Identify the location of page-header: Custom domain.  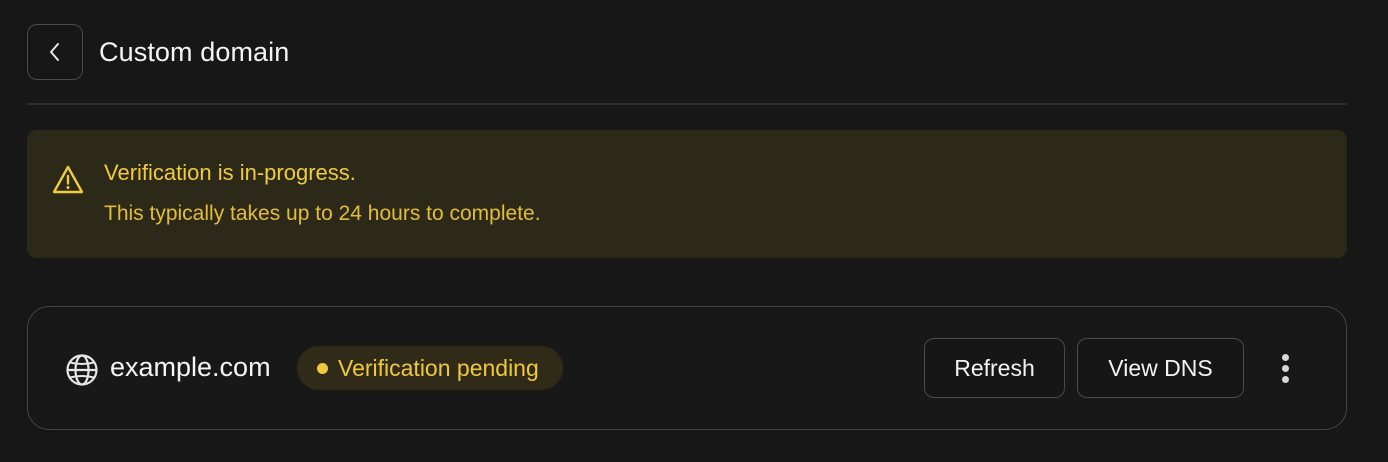
(158, 52).